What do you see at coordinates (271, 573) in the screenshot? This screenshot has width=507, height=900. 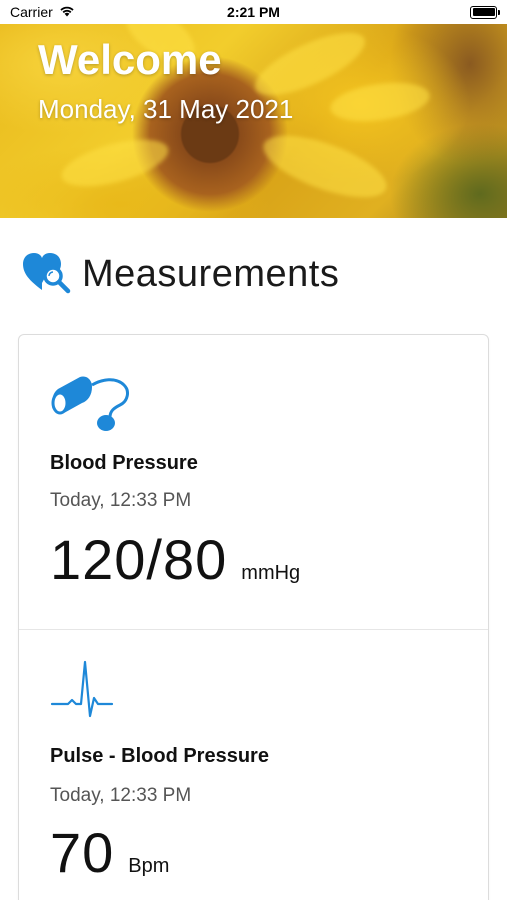 I see `measurement-unit: mmHg` at bounding box center [271, 573].